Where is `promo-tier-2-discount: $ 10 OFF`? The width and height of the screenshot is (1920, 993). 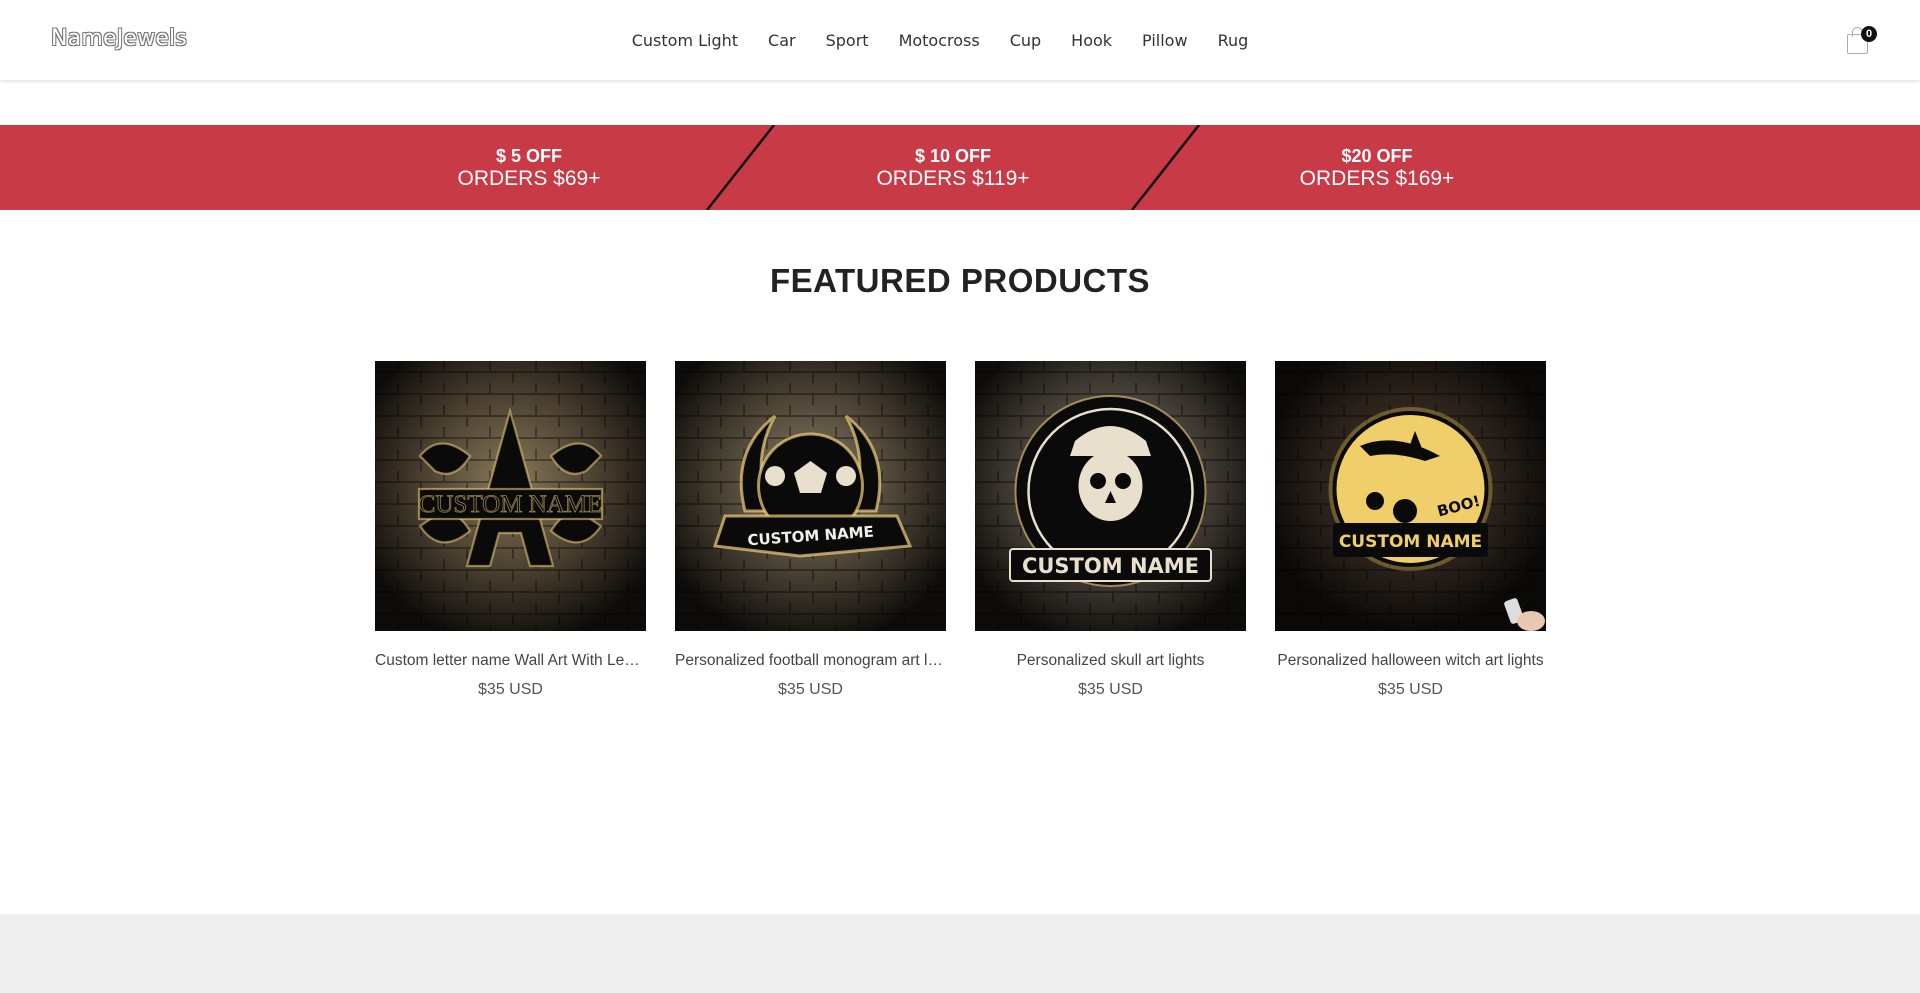 promo-tier-2-discount: $ 10 OFF is located at coordinates (953, 156).